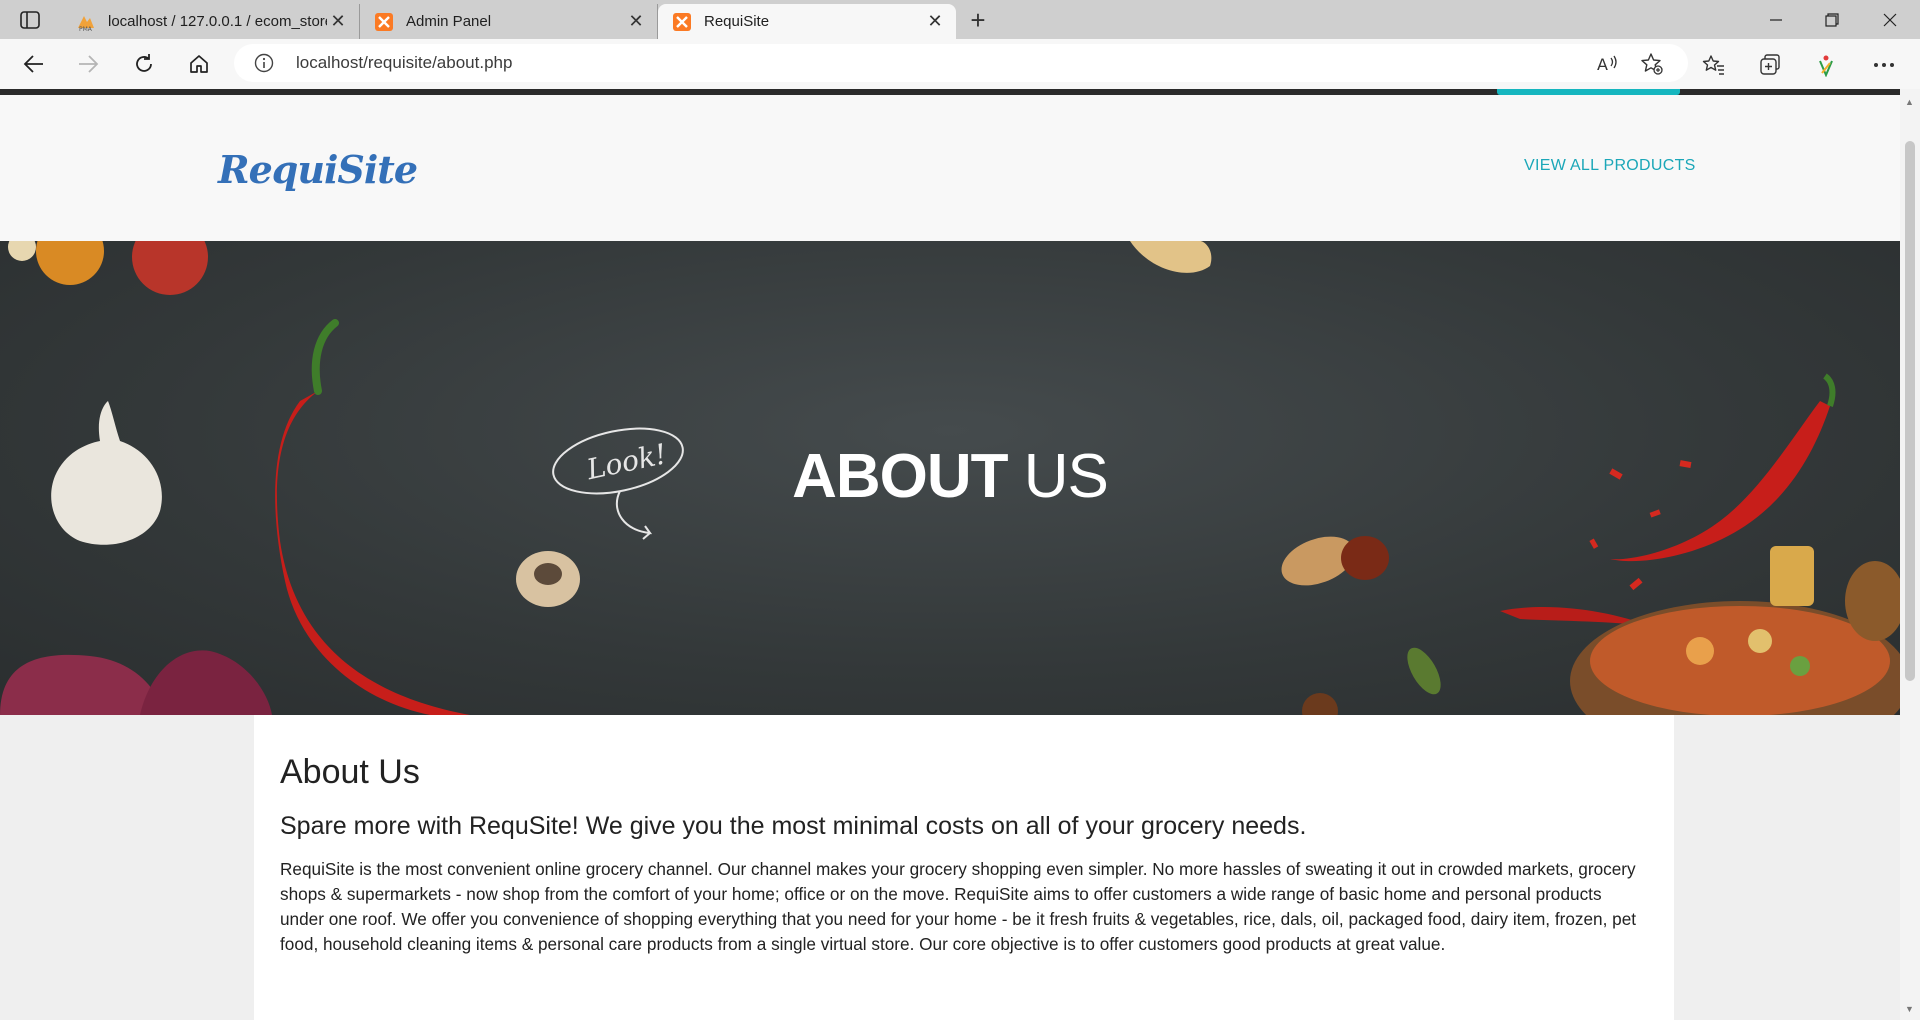 The width and height of the screenshot is (1920, 1020). I want to click on minimize-button, so click(1776, 19).